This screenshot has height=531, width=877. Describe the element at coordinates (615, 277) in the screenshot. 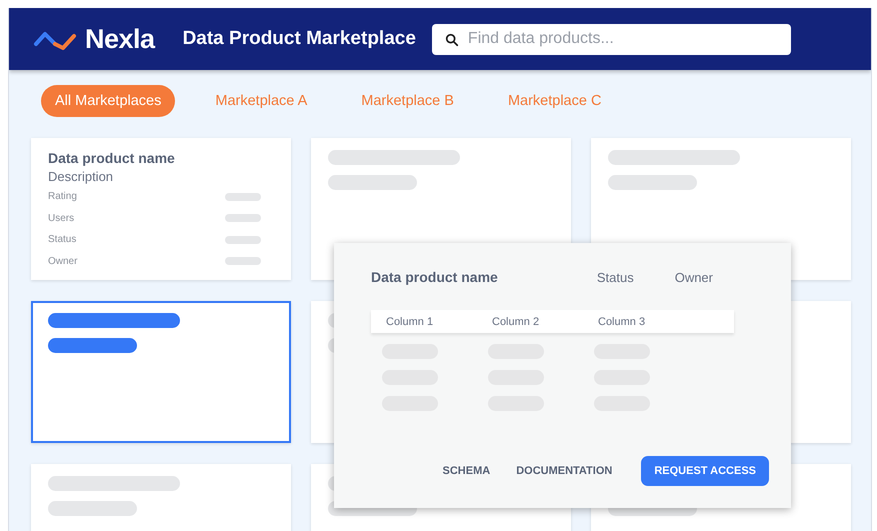

I see `meta-label: Status` at that location.